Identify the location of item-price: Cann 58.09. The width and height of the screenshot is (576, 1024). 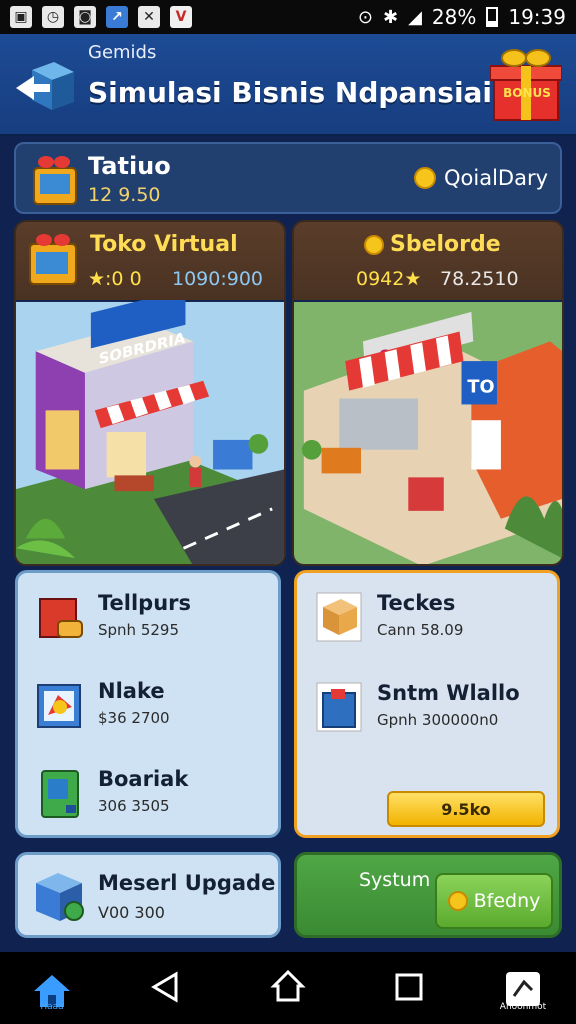
(420, 630).